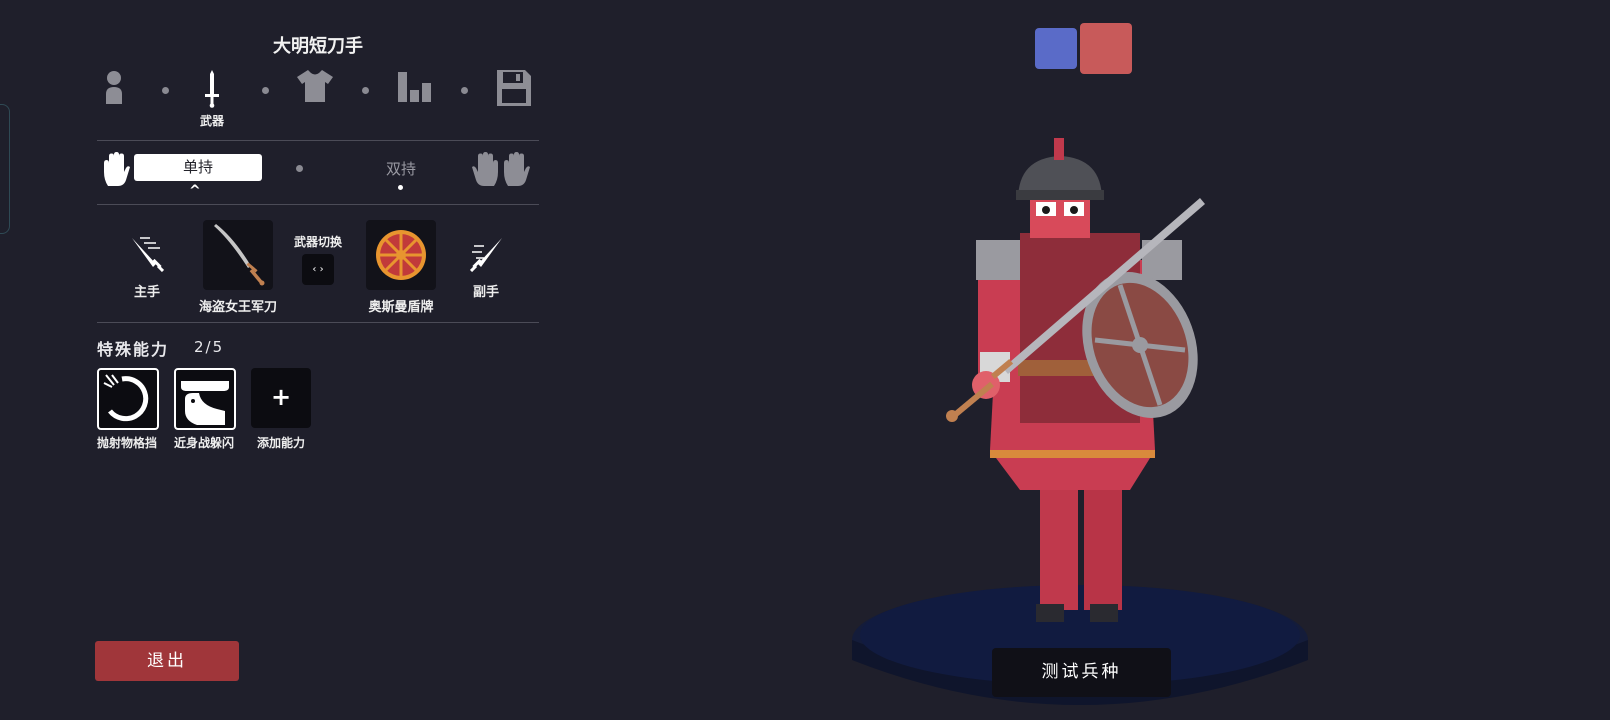 The width and height of the screenshot is (1610, 720). I want to click on step-outfit, so click(315, 86).